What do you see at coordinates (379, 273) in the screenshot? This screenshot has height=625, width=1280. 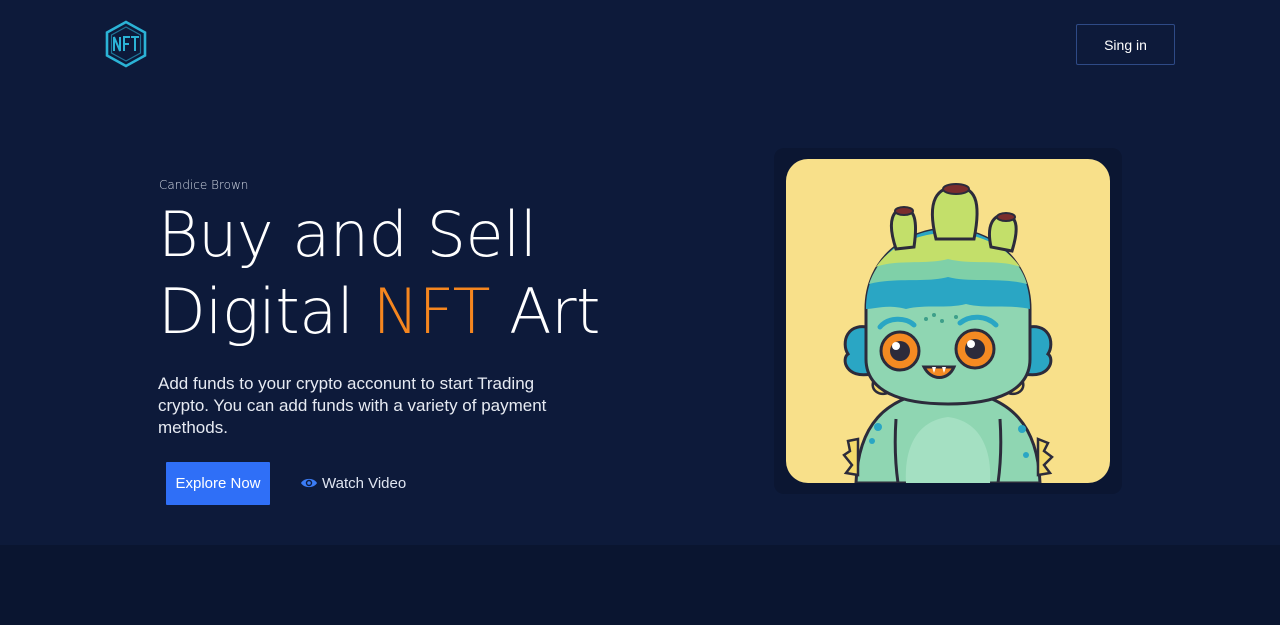 I see `hero-headline: Buy and Sell Digital NFT Art` at bounding box center [379, 273].